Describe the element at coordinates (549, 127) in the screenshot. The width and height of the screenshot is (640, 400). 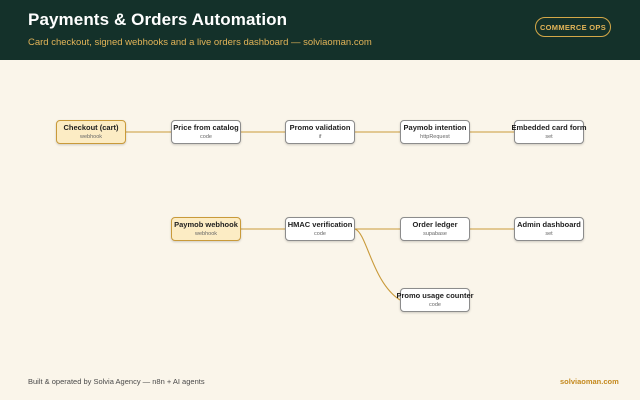
I see `node-label: Embedded card form` at that location.